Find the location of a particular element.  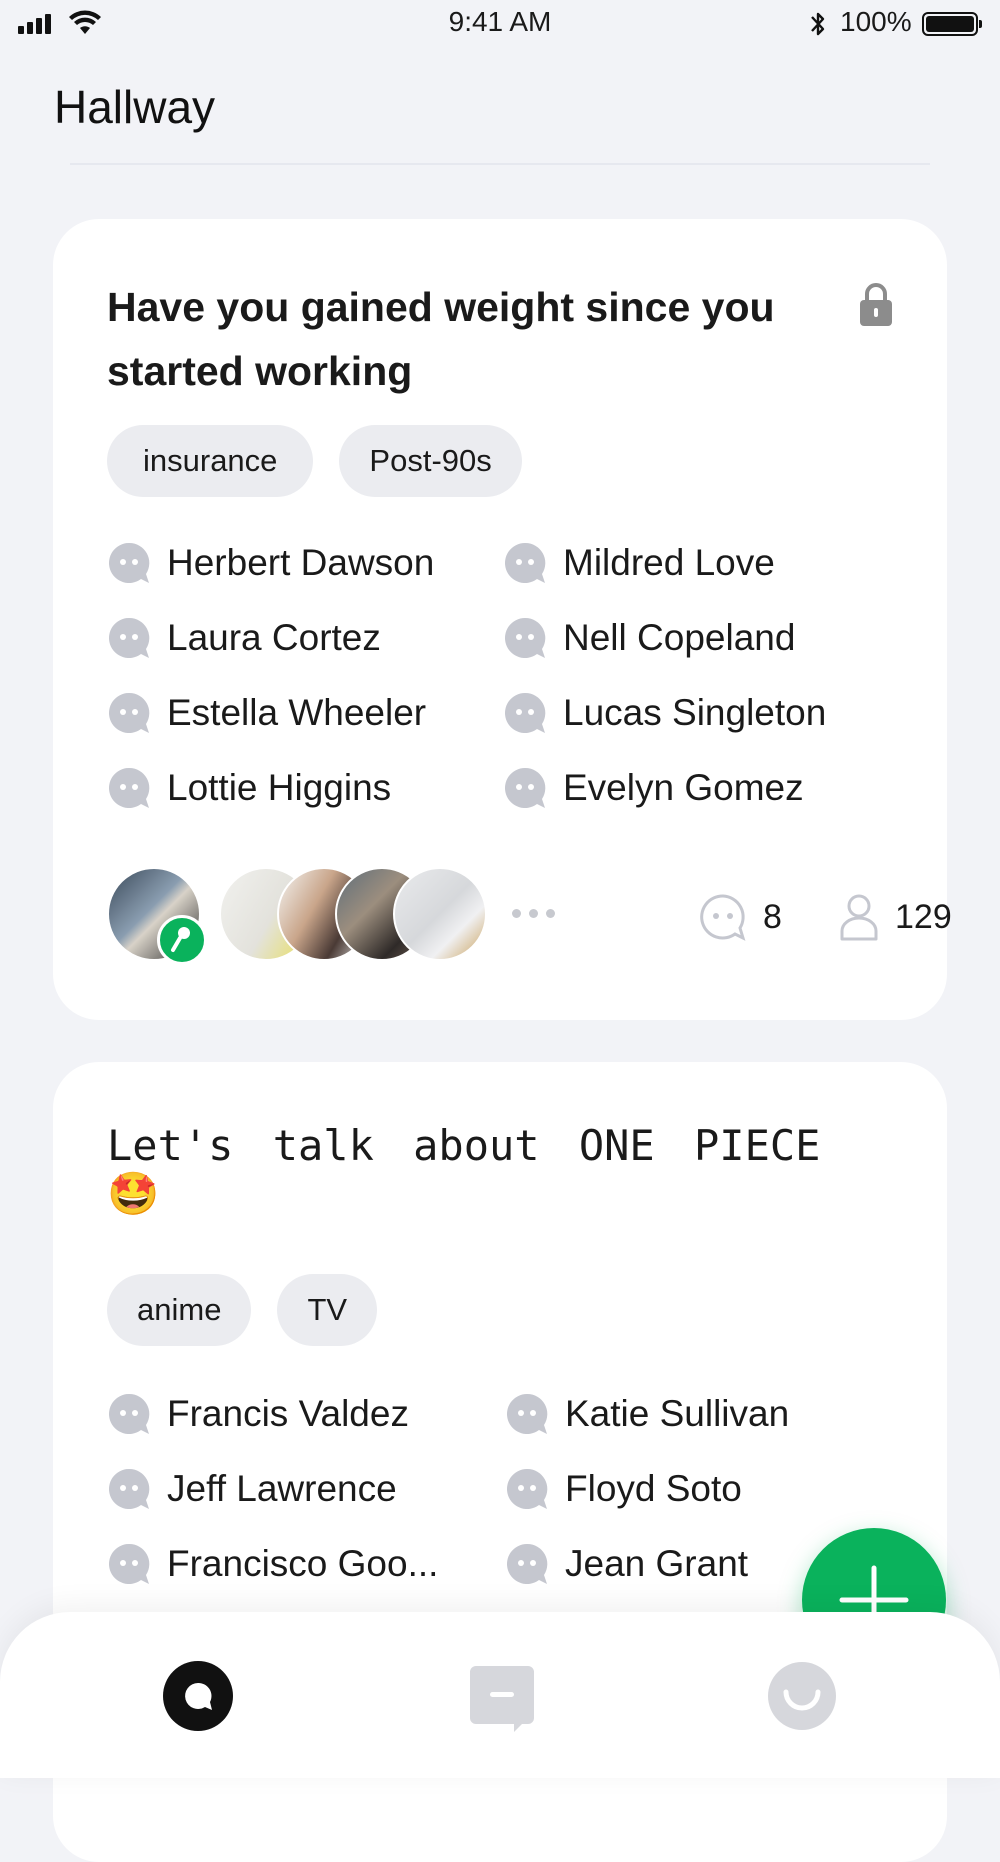

status-bar: 9:41 AM 100% is located at coordinates (500, 24).